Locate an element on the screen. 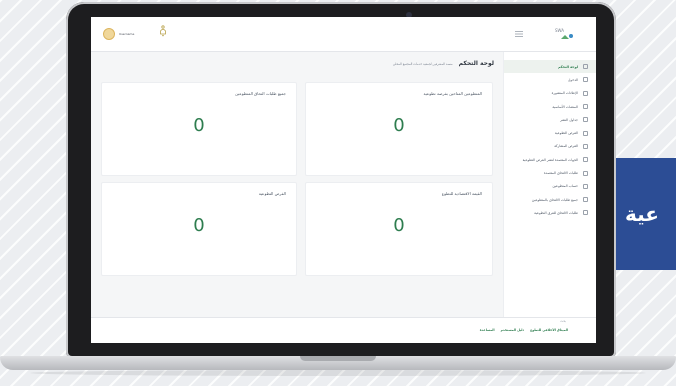  sidebar-item-7: الجهات المعتمدة لنشر الفرص التطوعية is located at coordinates (550, 159).